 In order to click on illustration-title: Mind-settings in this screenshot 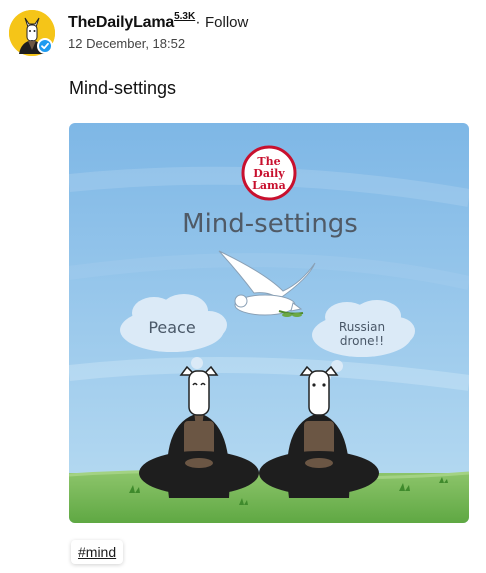, I will do `click(270, 224)`.